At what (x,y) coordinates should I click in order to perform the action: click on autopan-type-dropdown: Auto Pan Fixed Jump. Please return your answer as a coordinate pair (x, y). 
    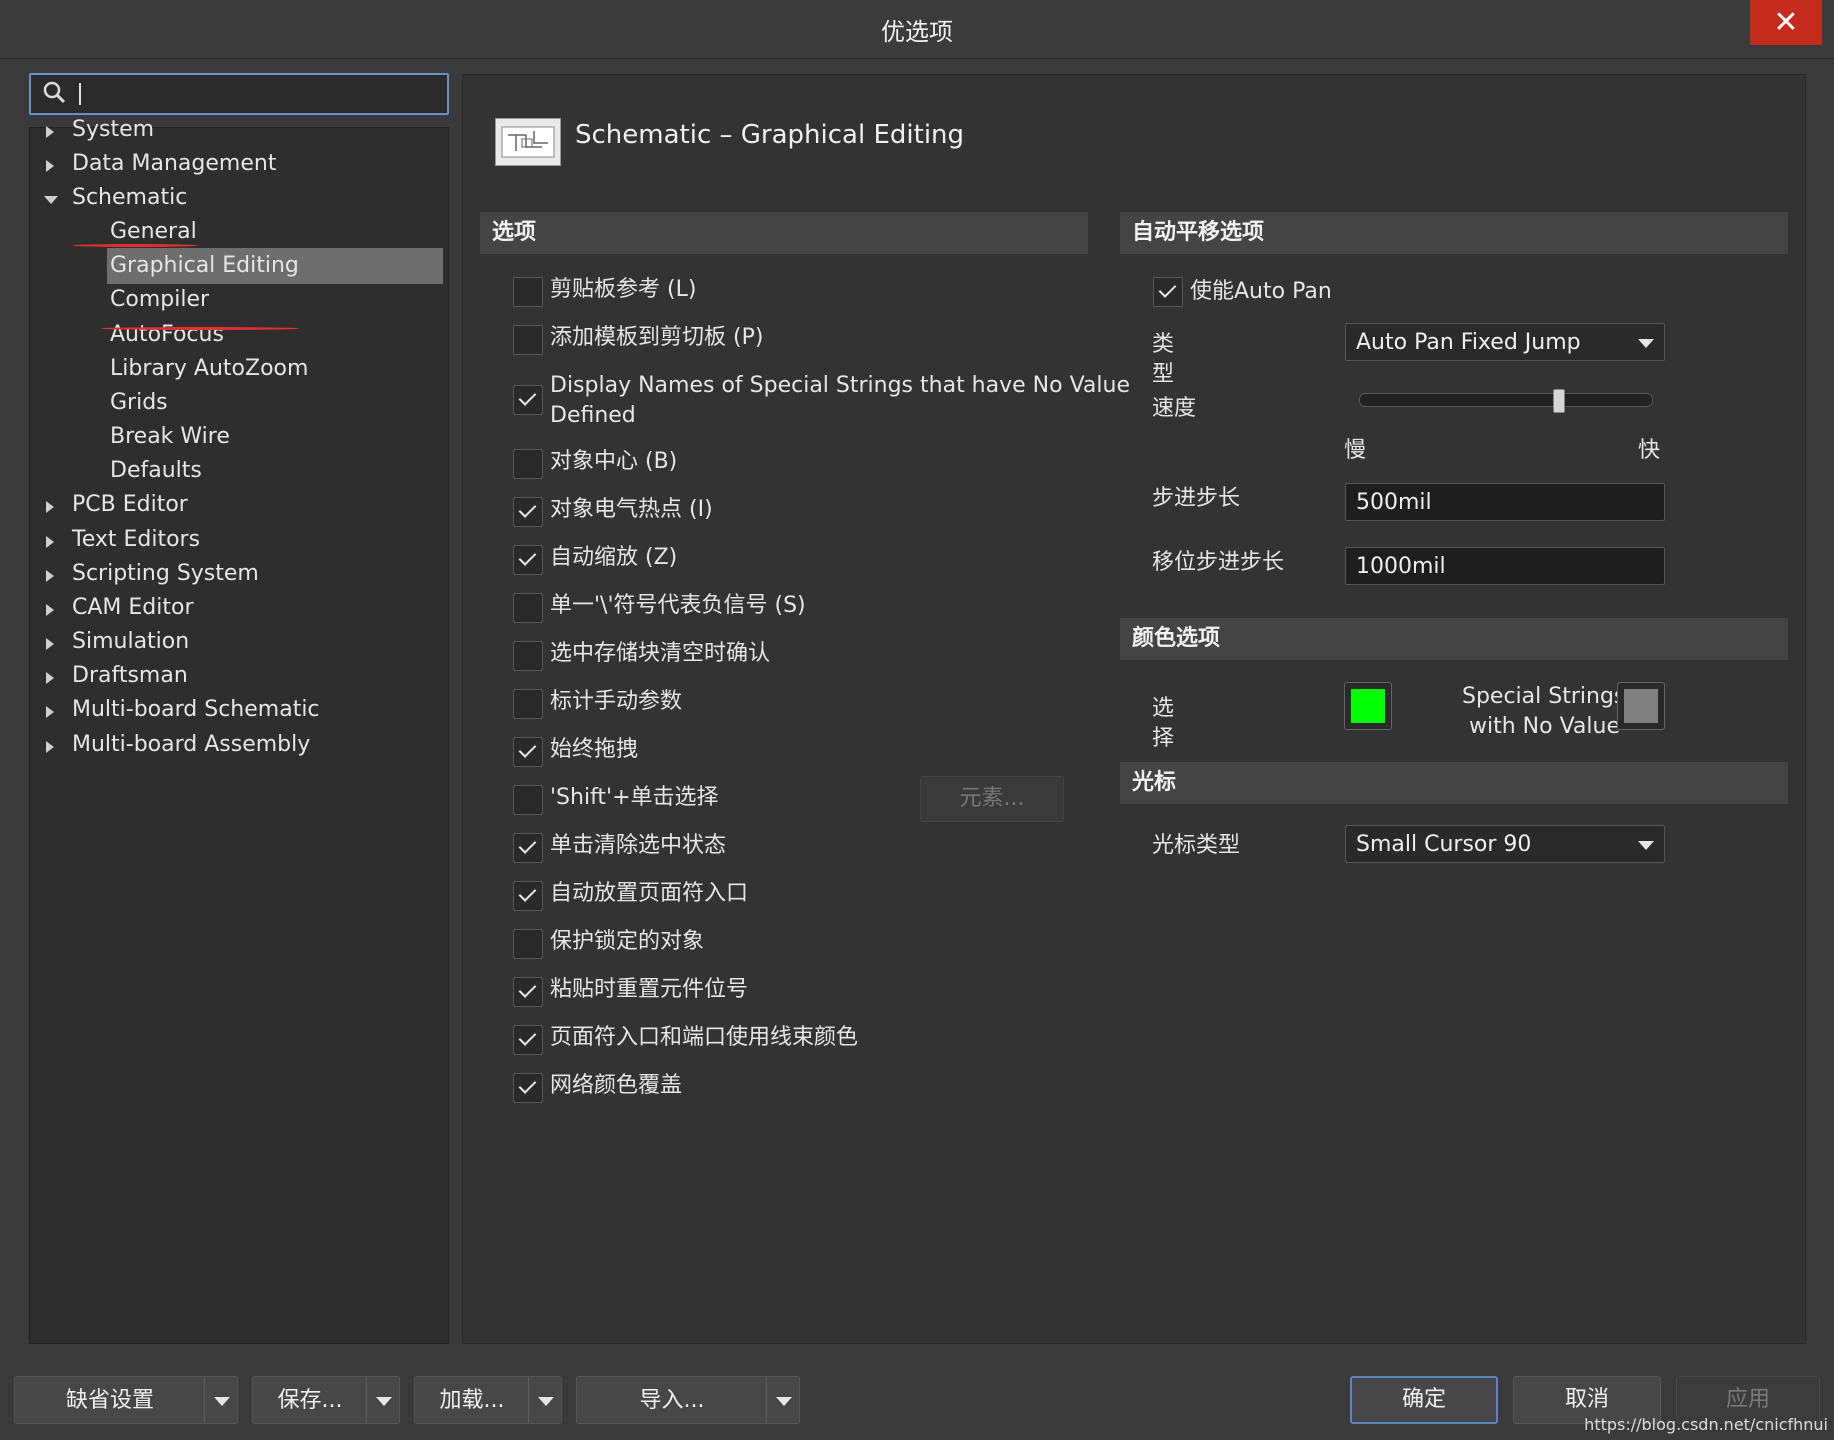
    Looking at the image, I should click on (1505, 342).